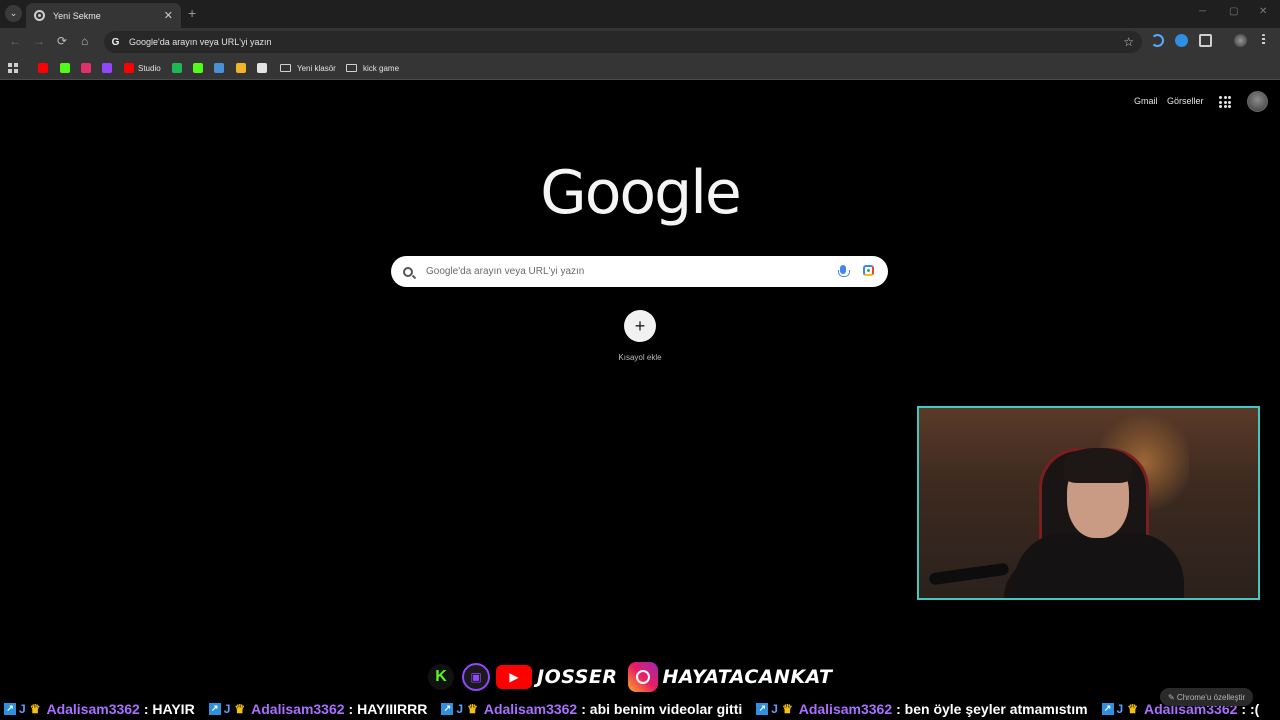 The height and width of the screenshot is (720, 1280). What do you see at coordinates (505, 271) in the screenshot?
I see `search-placeholder: Google'da arayın veya URL'yi yazın` at bounding box center [505, 271].